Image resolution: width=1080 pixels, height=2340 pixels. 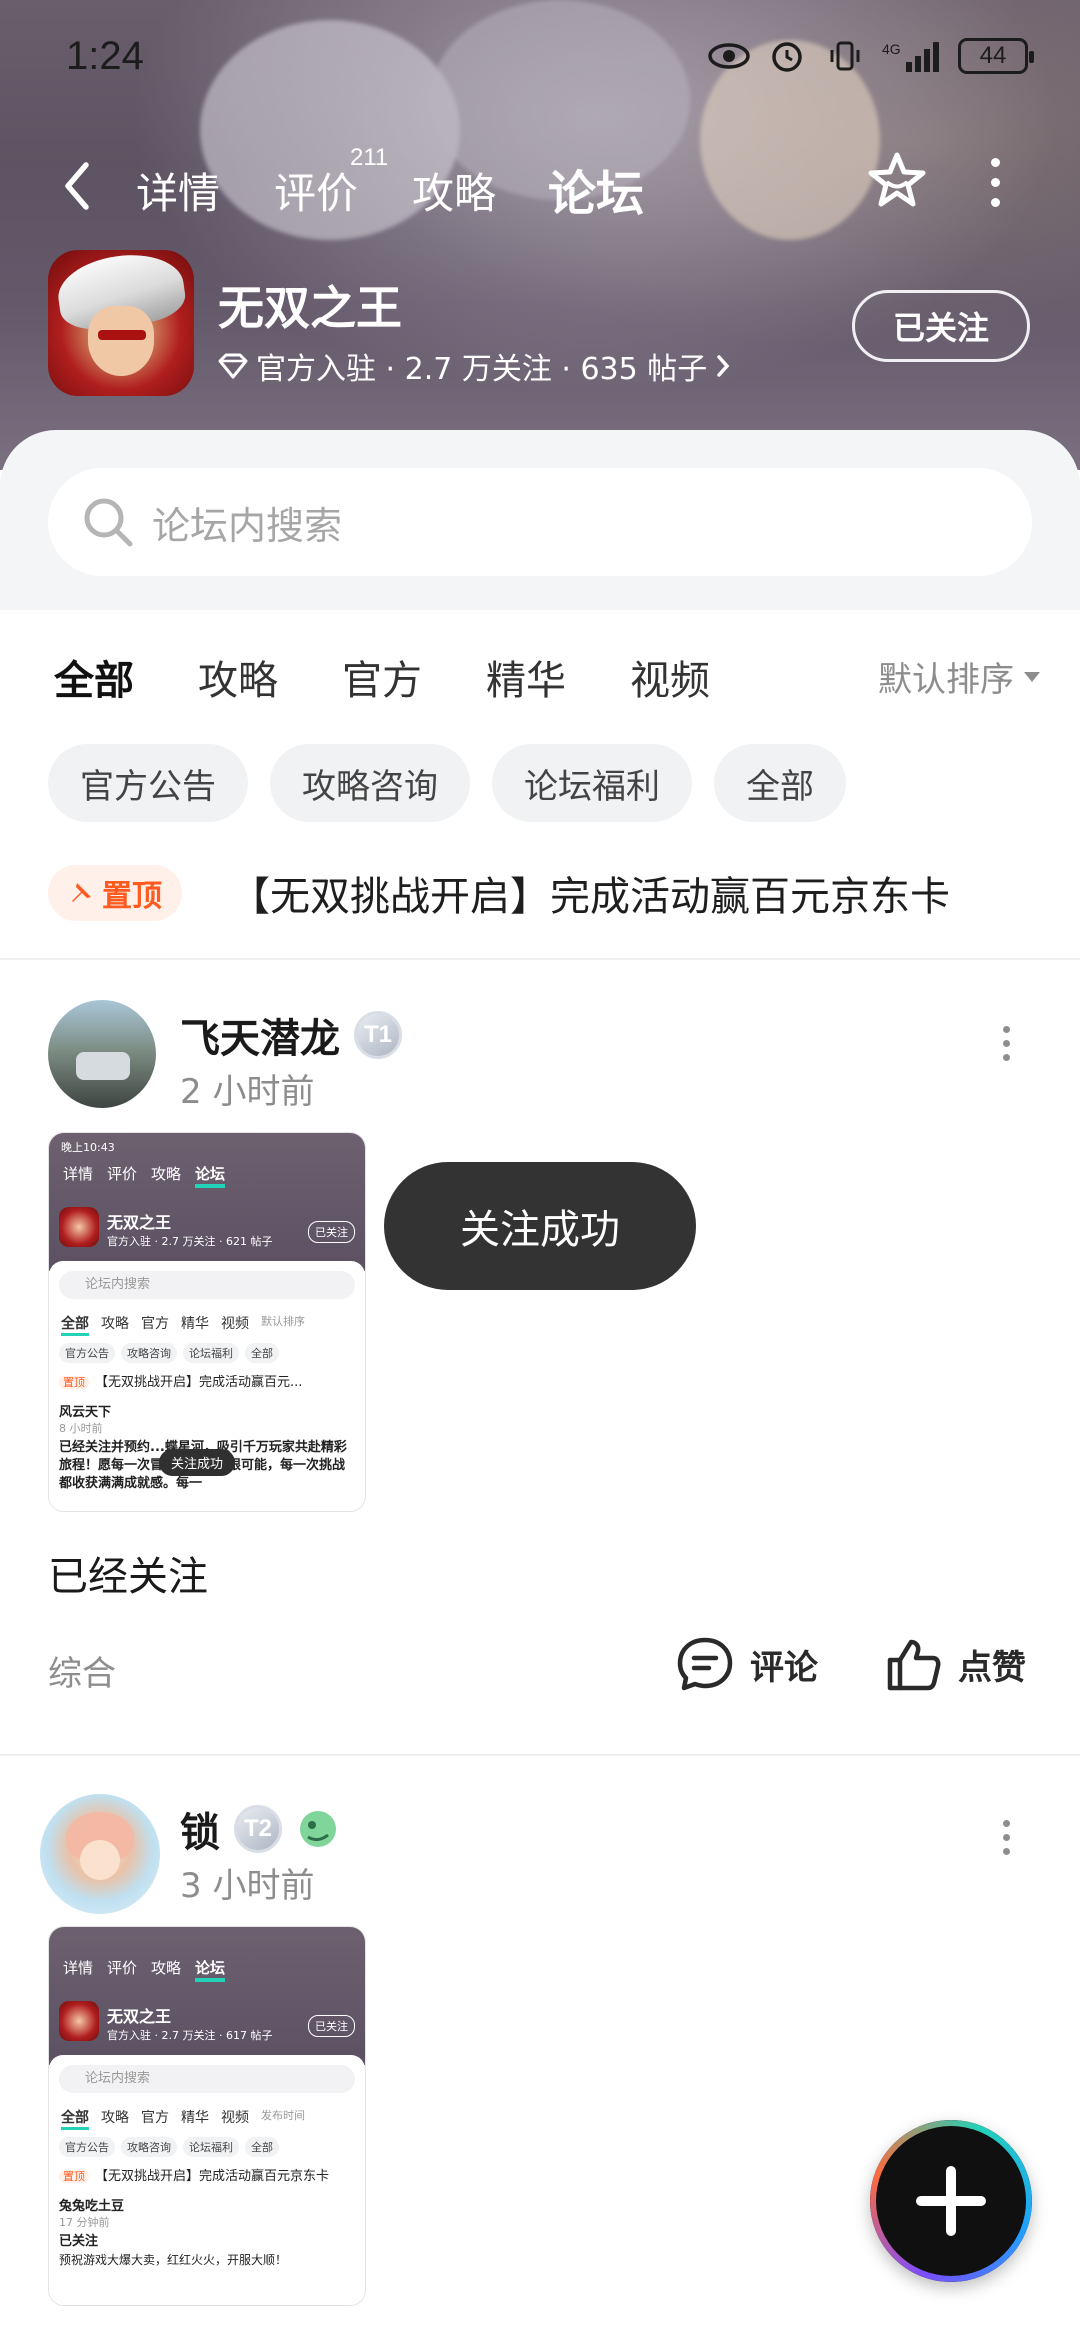 I want to click on thumb-tab: 论坛, so click(x=210, y=1175).